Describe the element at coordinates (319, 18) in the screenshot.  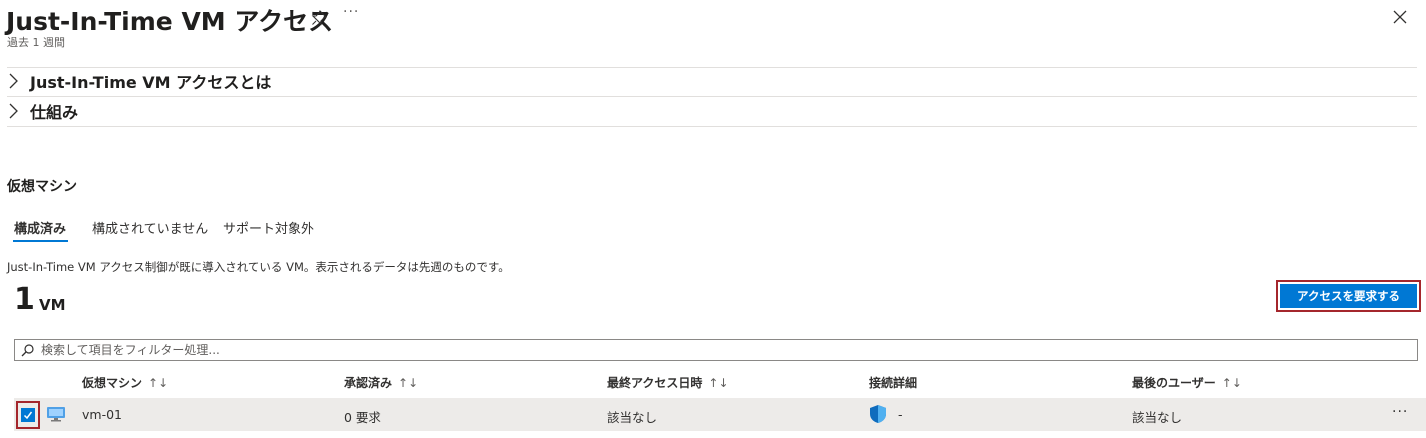
I see `pin-icon` at that location.